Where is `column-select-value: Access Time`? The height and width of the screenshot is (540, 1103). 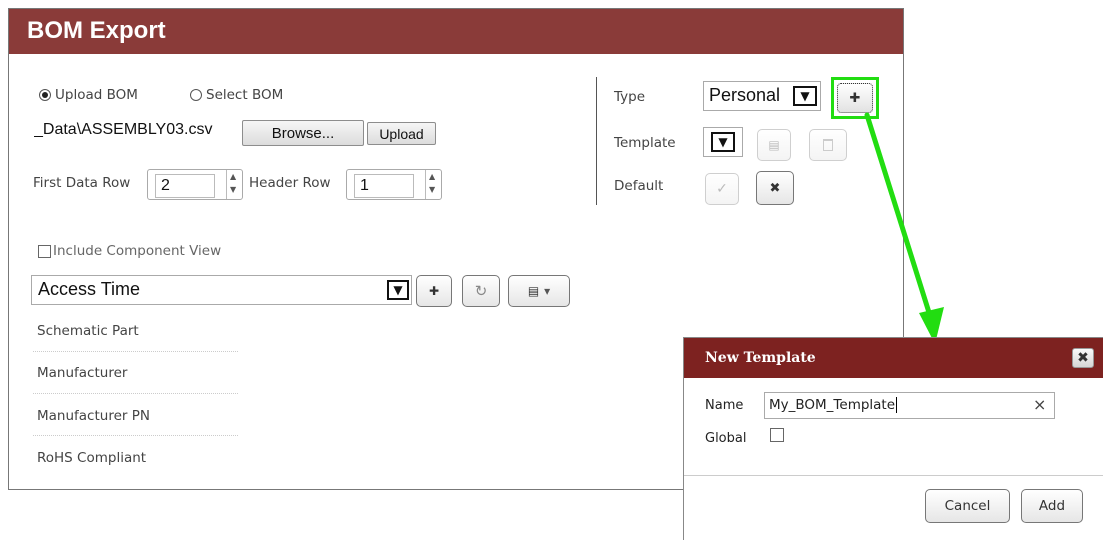
column-select-value: Access Time is located at coordinates (89, 289).